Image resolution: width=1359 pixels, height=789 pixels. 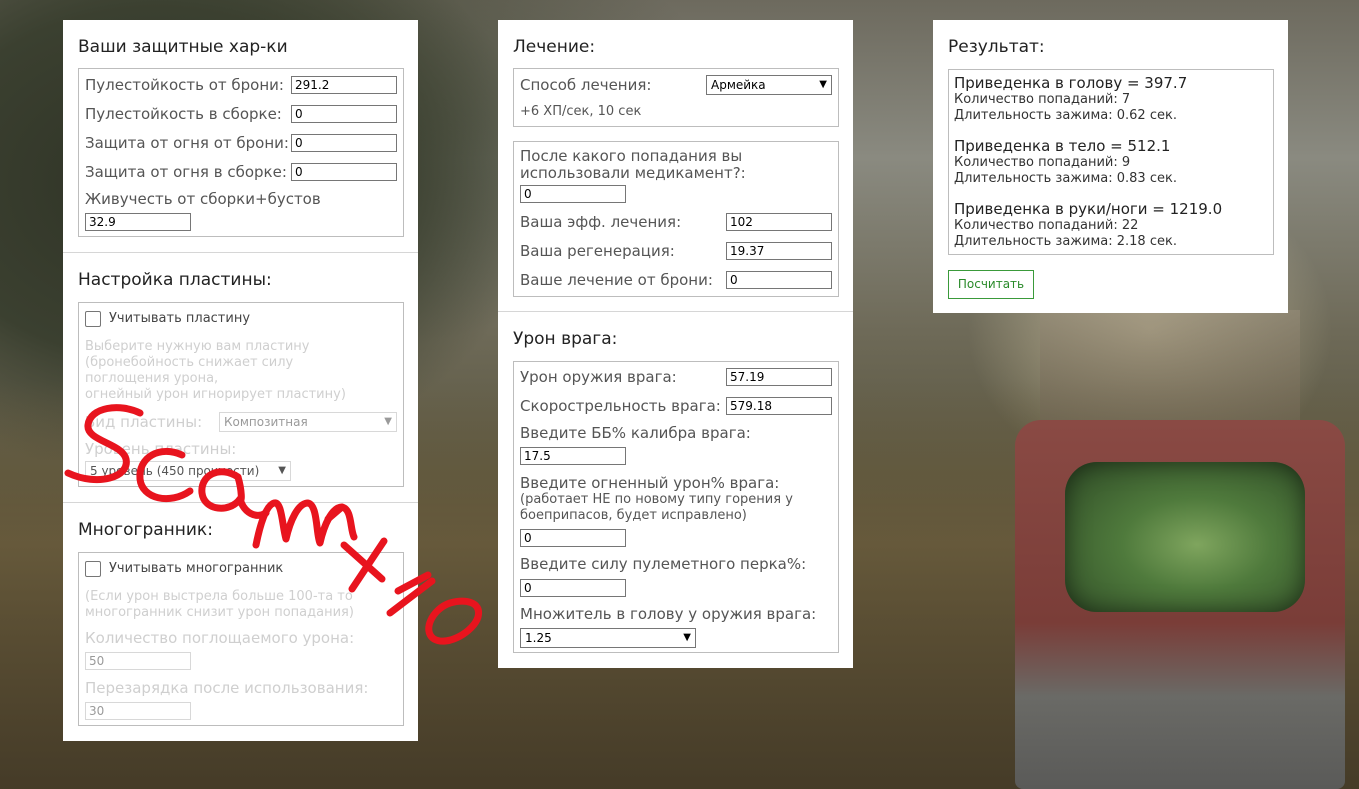 I want to click on enemy-bb-input, so click(x=573, y=456).